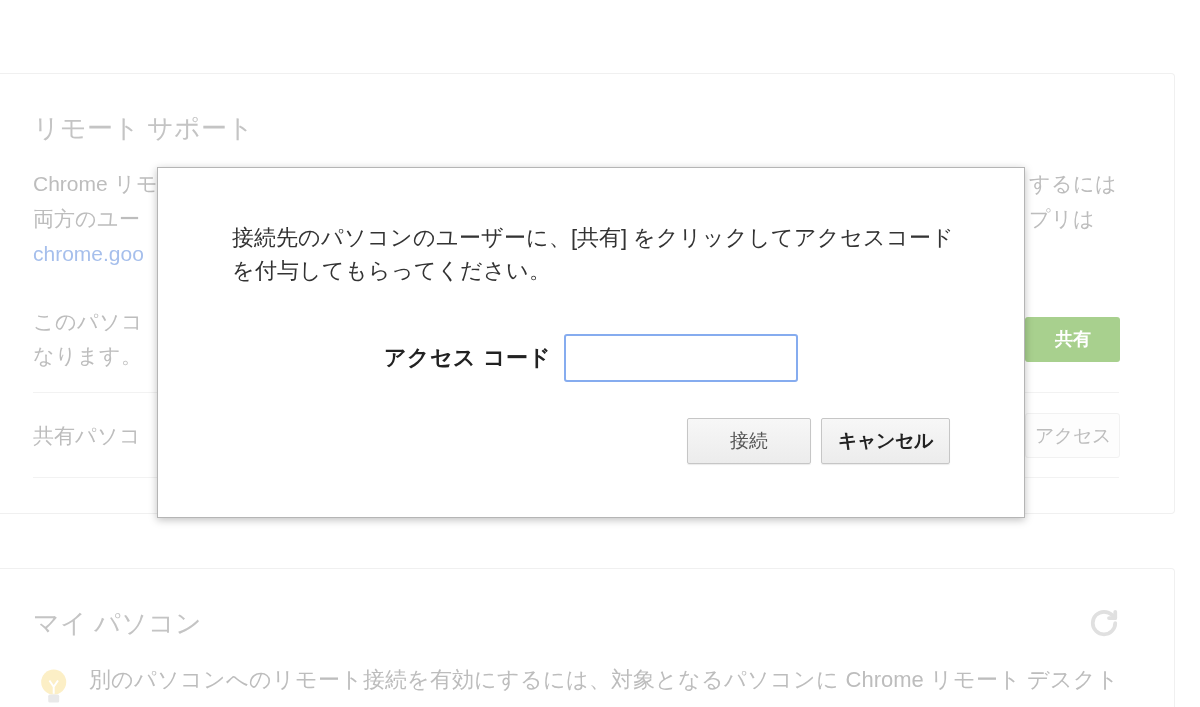  Describe the element at coordinates (1073, 184) in the screenshot. I see `description-text: するには` at that location.